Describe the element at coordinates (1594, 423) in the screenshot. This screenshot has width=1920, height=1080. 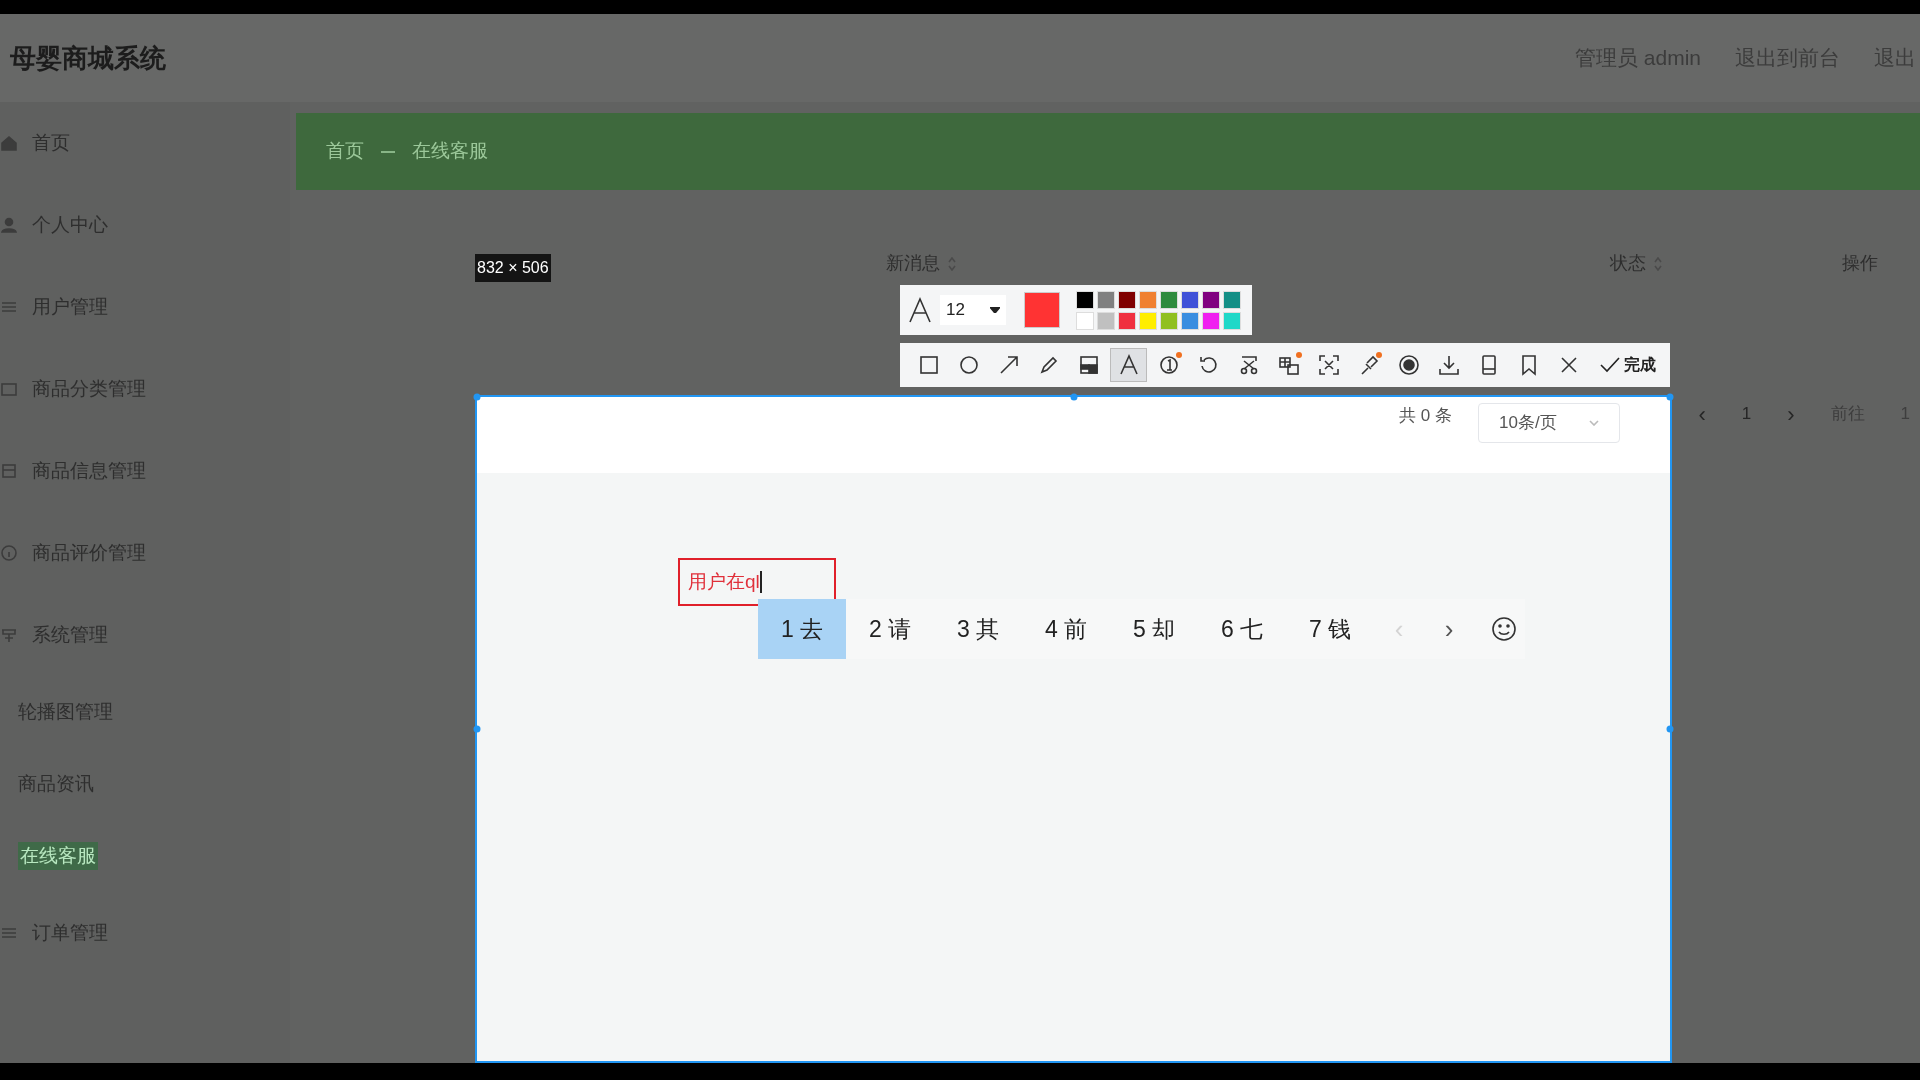
I see `chevron-icon` at that location.